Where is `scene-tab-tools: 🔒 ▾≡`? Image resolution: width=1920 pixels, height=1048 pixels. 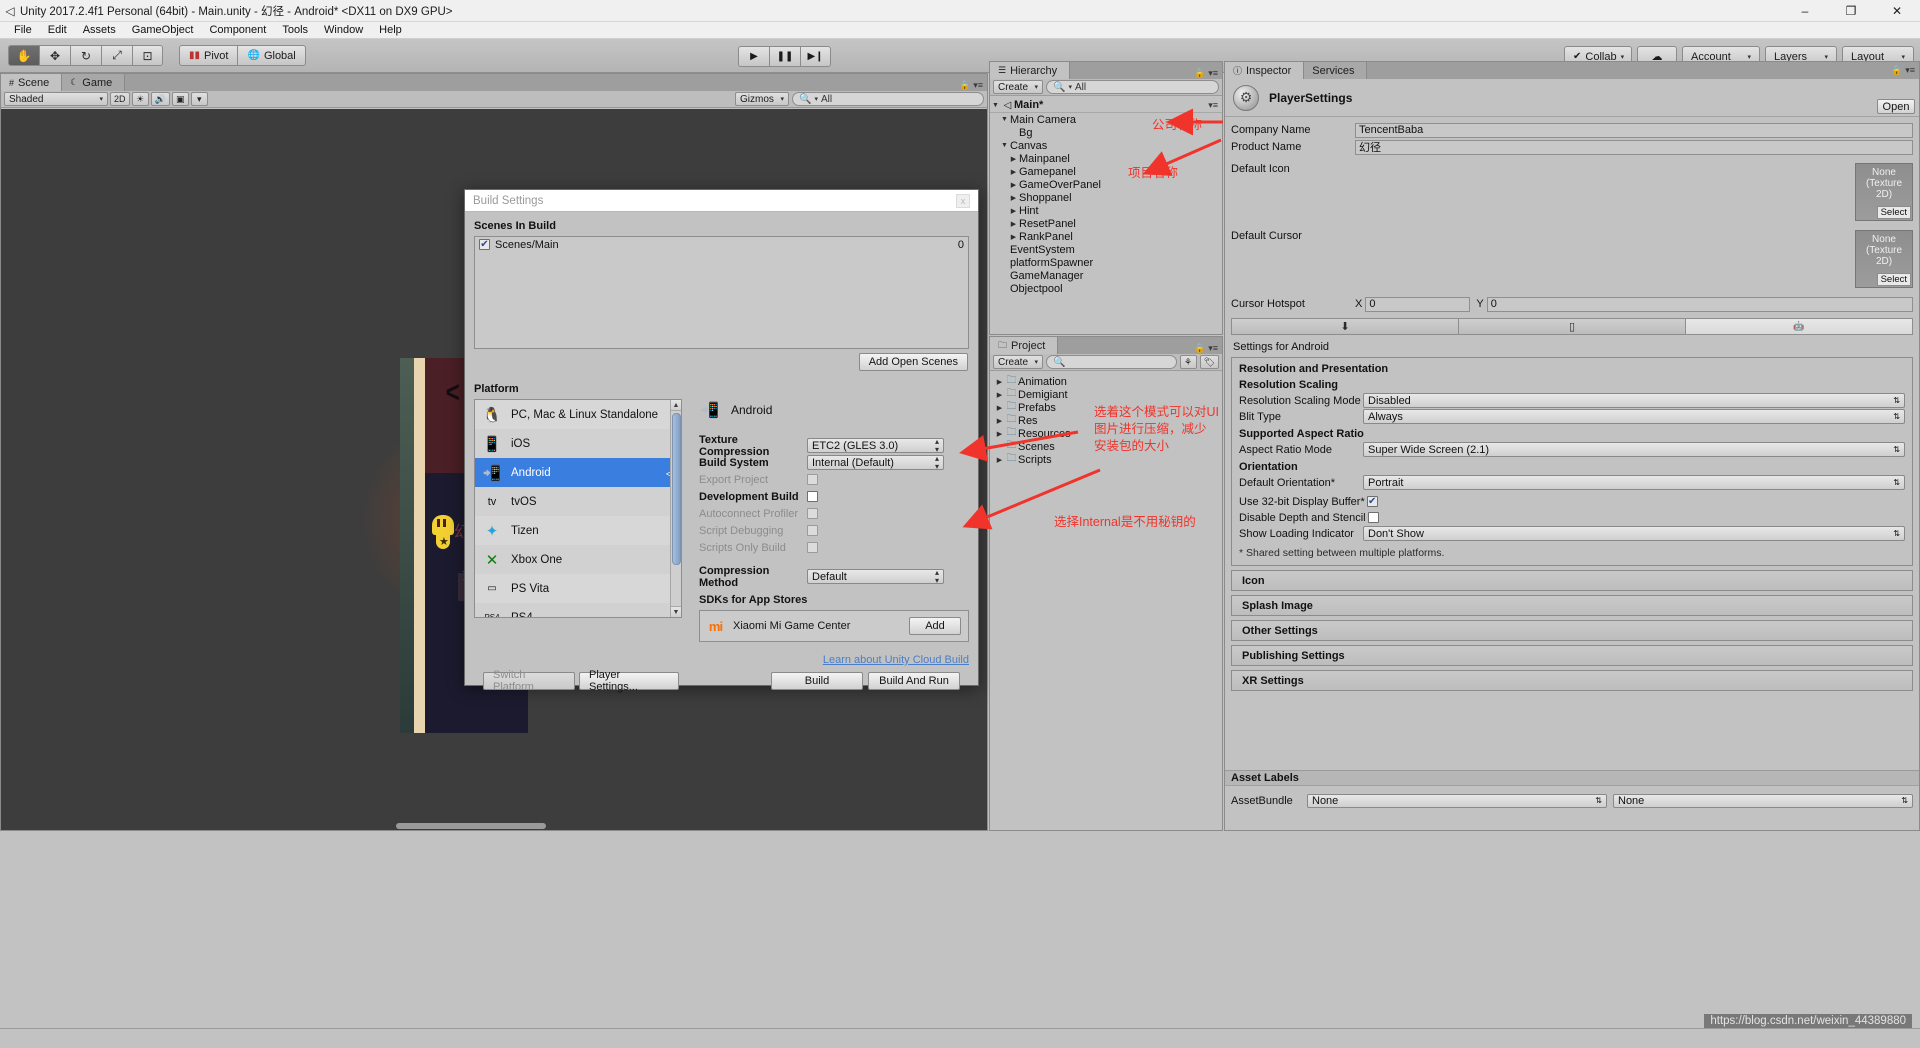 scene-tab-tools: 🔒 ▾≡ is located at coordinates (973, 85).